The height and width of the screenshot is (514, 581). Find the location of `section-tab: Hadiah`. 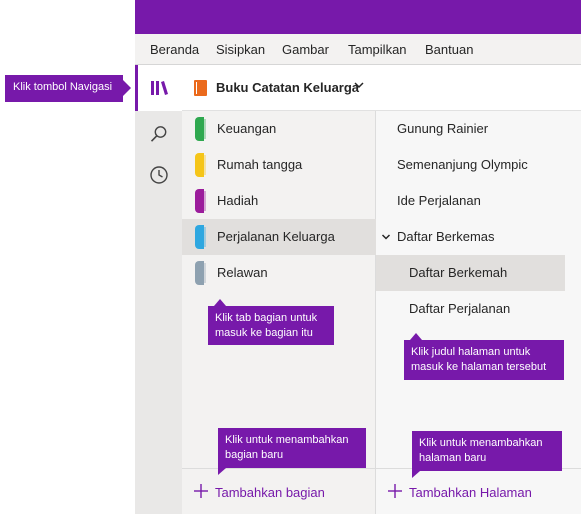

section-tab: Hadiah is located at coordinates (279, 201).